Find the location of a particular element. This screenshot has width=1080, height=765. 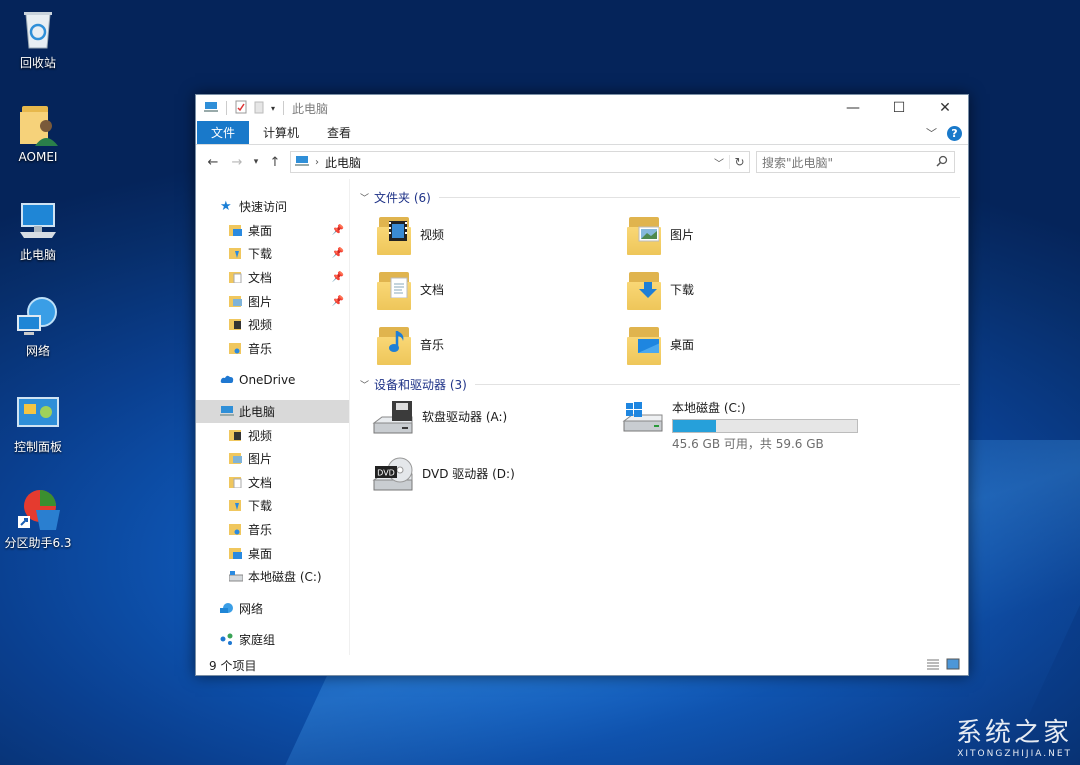

desktop-icon-label: 回收站 is located at coordinates (37, 63).